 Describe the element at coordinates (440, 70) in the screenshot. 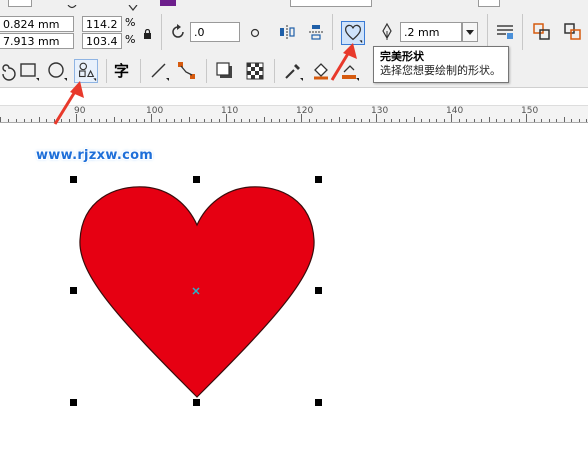

I see `tooltip-description: 选择您想要绘制的形状。` at that location.